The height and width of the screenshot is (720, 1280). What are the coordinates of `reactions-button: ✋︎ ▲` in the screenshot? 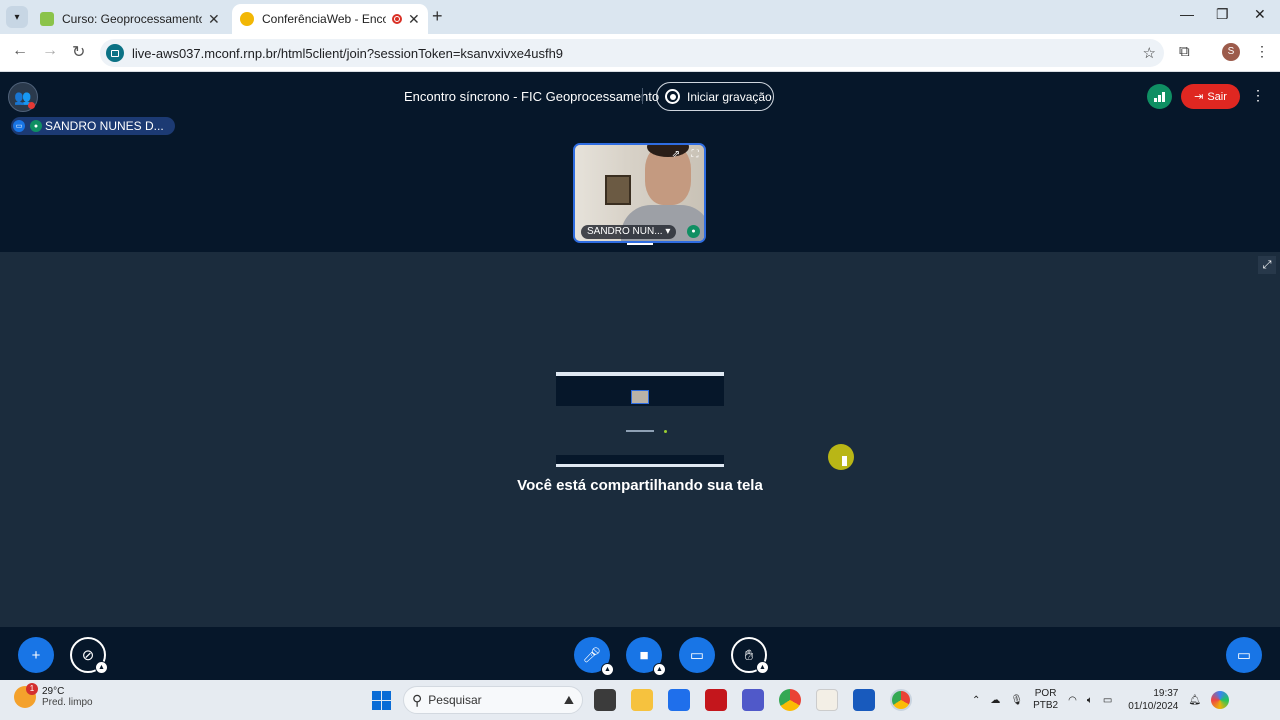 It's located at (750, 655).